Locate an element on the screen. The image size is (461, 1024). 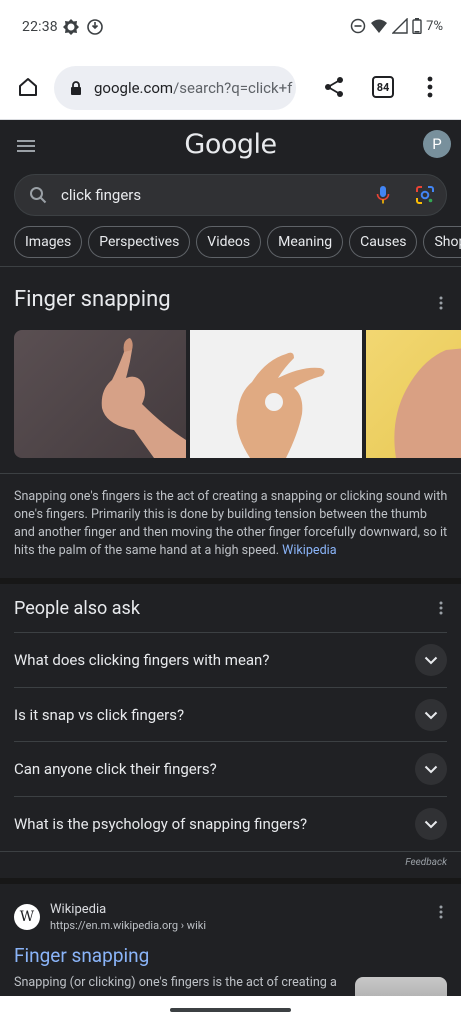
share-button is located at coordinates (334, 87).